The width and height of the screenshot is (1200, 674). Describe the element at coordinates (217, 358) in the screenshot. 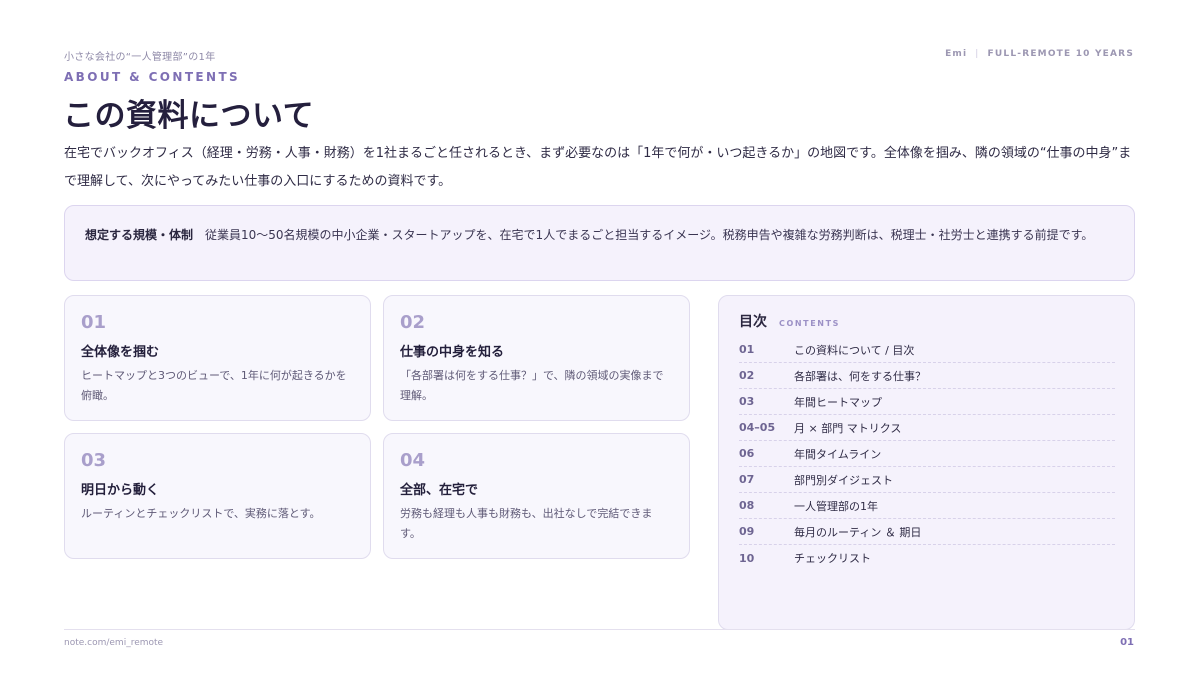

I see `feature-card-01: 01 全体像を掴む ヒートマップと3つのビューで、1年に何が起きるかを俯瞰。` at that location.